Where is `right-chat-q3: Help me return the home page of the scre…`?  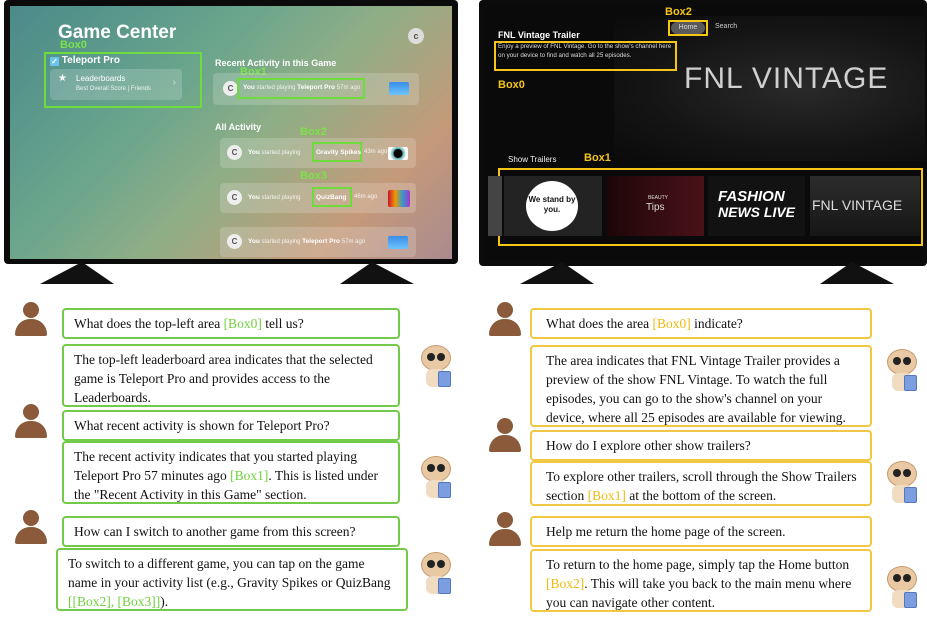
right-chat-q3: Help me return the home page of the scre… is located at coordinates (701, 531).